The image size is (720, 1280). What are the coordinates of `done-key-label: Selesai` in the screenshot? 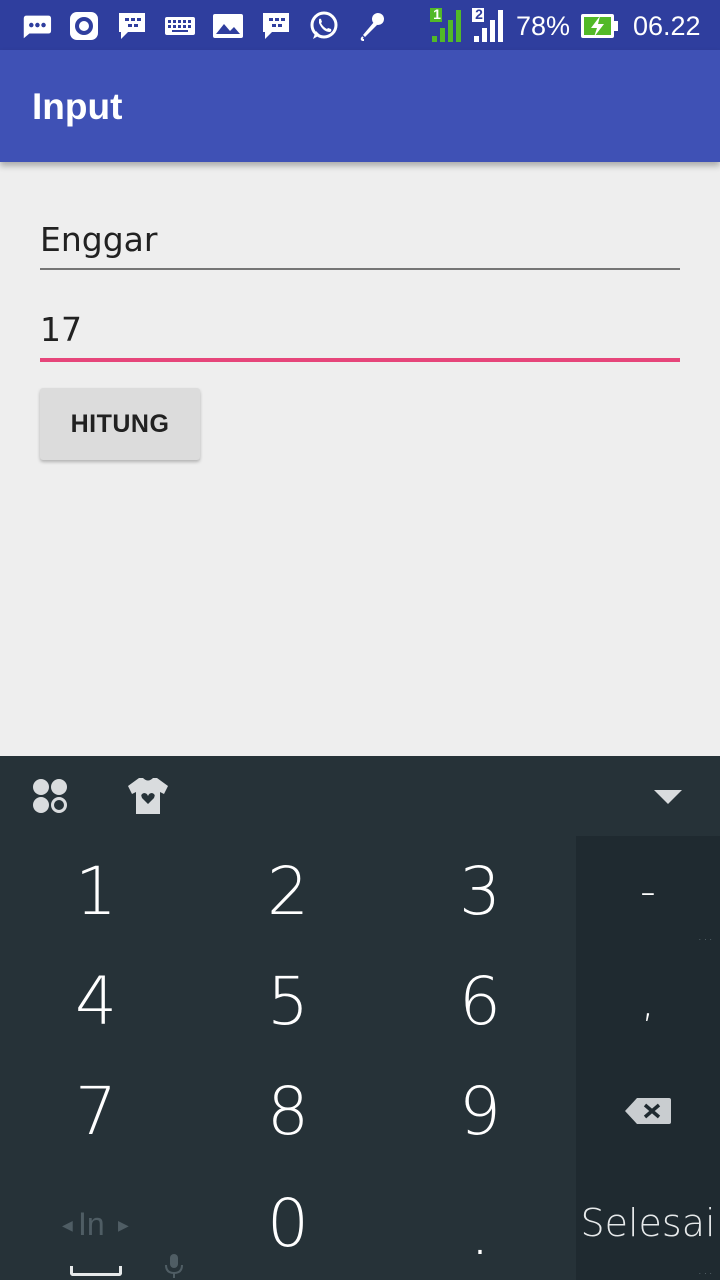 It's located at (648, 1223).